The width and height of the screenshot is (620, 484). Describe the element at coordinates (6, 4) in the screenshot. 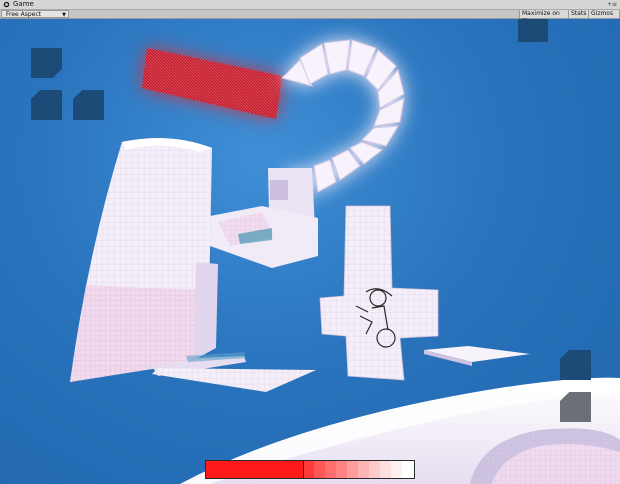

I see `unity-game-icon` at that location.